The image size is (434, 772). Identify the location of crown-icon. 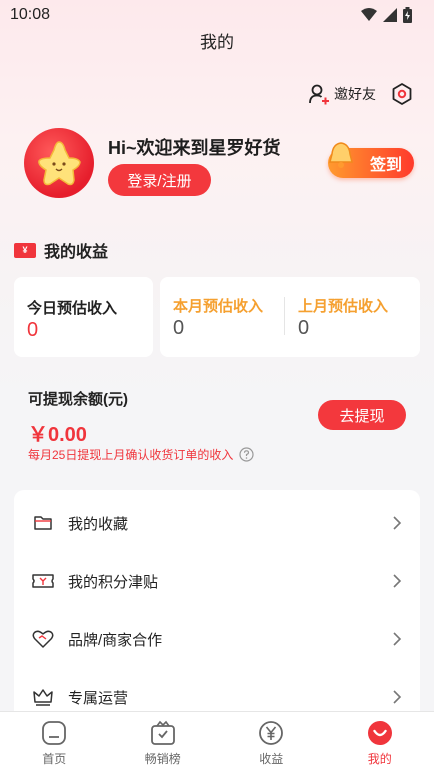
(43, 697).